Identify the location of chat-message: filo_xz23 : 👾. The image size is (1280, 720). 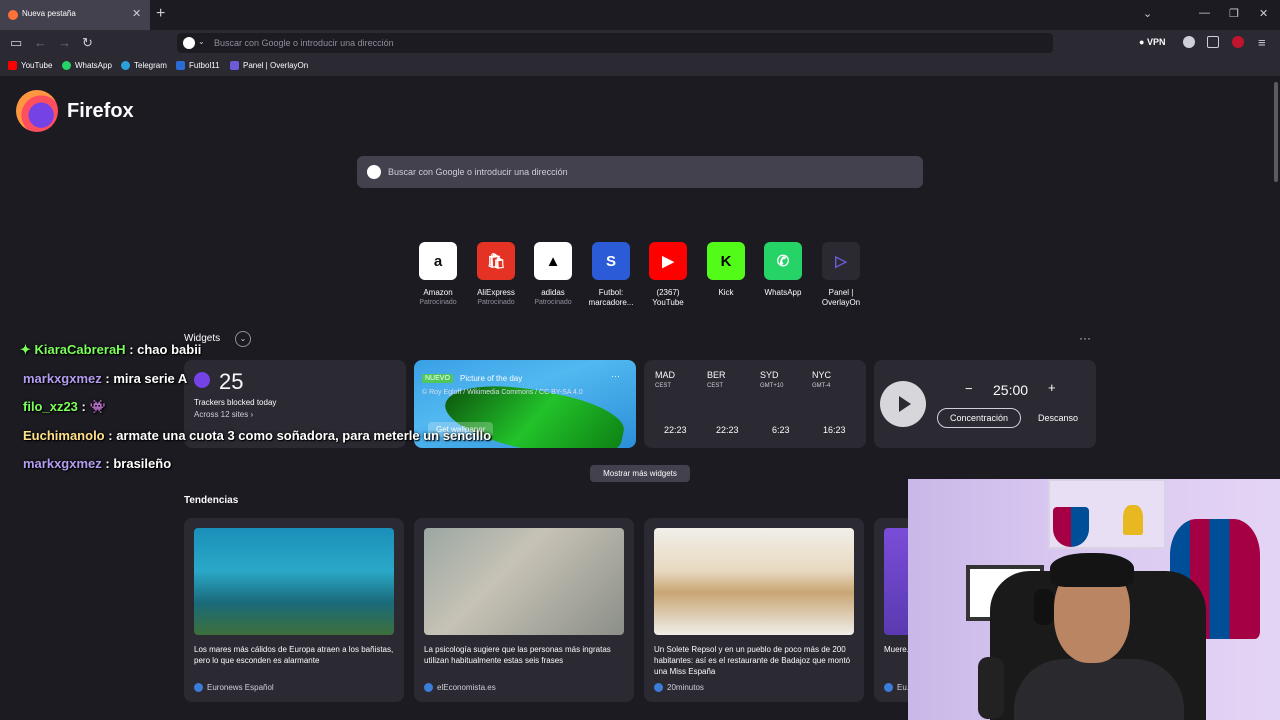
(64, 407).